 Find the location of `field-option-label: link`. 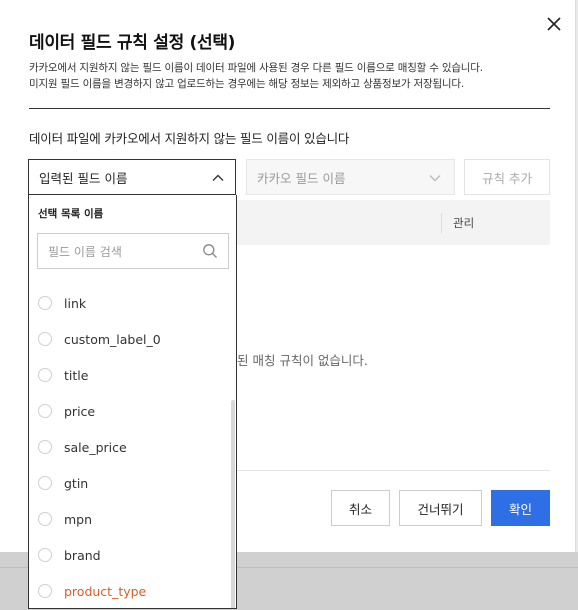

field-option-label: link is located at coordinates (75, 303).